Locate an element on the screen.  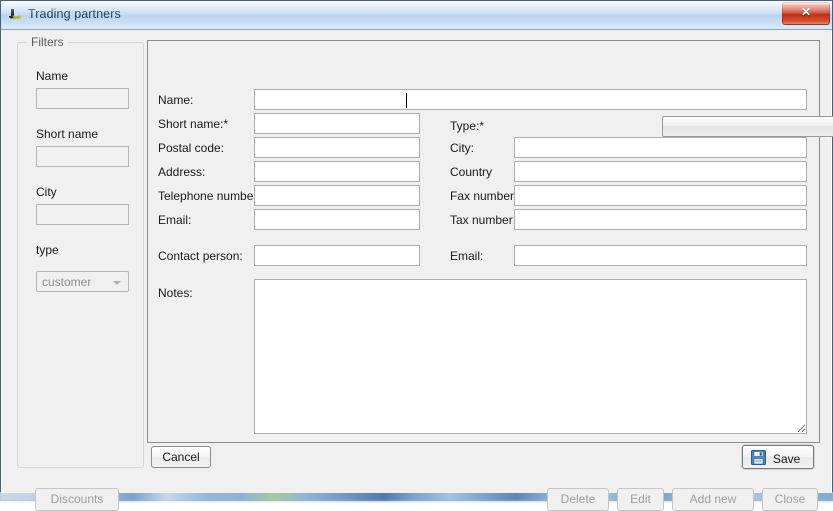
input-email-left is located at coordinates (337, 219).